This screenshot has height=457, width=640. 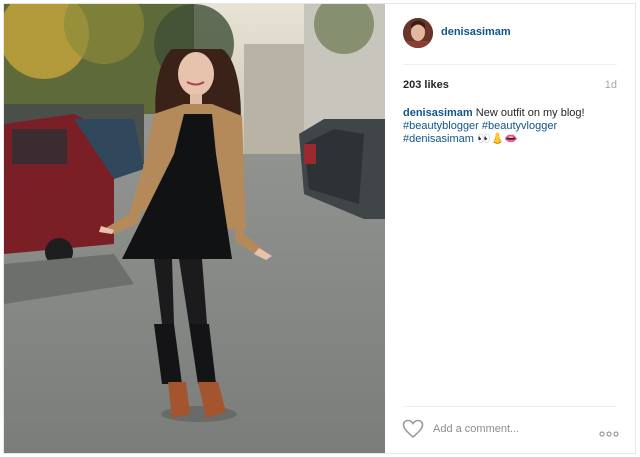 I want to click on caption-author-link: denisasimam, so click(x=438, y=113).